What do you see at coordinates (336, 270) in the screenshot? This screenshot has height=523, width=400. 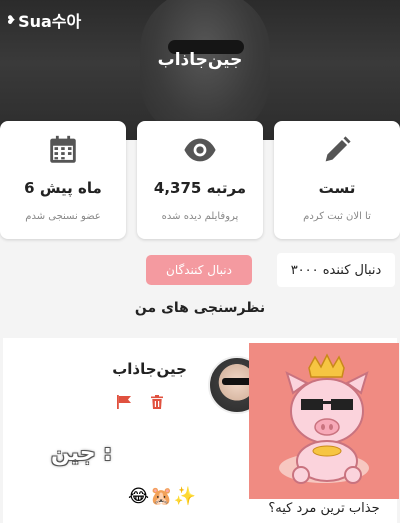 I see `followers-count: ۳۰۰۰ دنبال کننده` at bounding box center [336, 270].